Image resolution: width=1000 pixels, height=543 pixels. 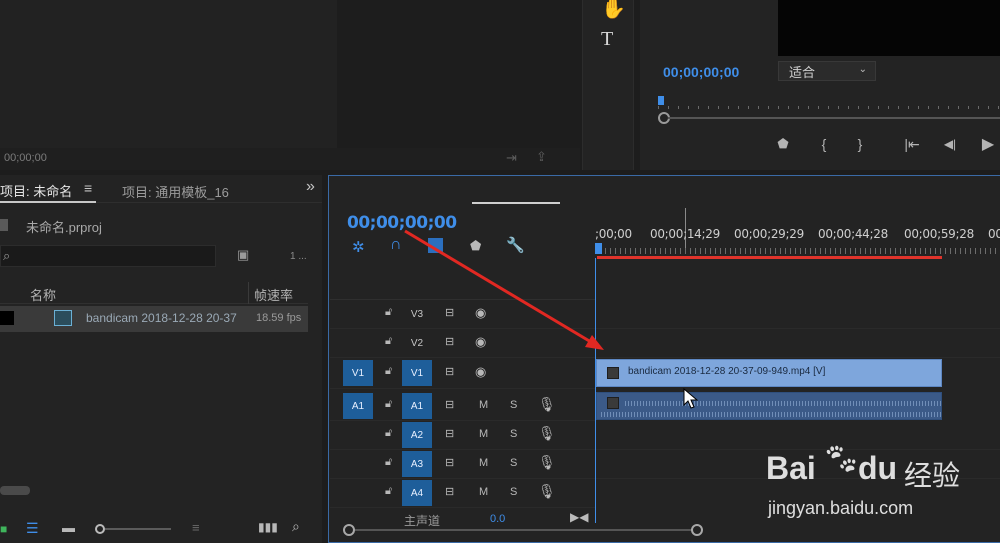 What do you see at coordinates (769, 257) in the screenshot?
I see `work-area-bar` at bounding box center [769, 257].